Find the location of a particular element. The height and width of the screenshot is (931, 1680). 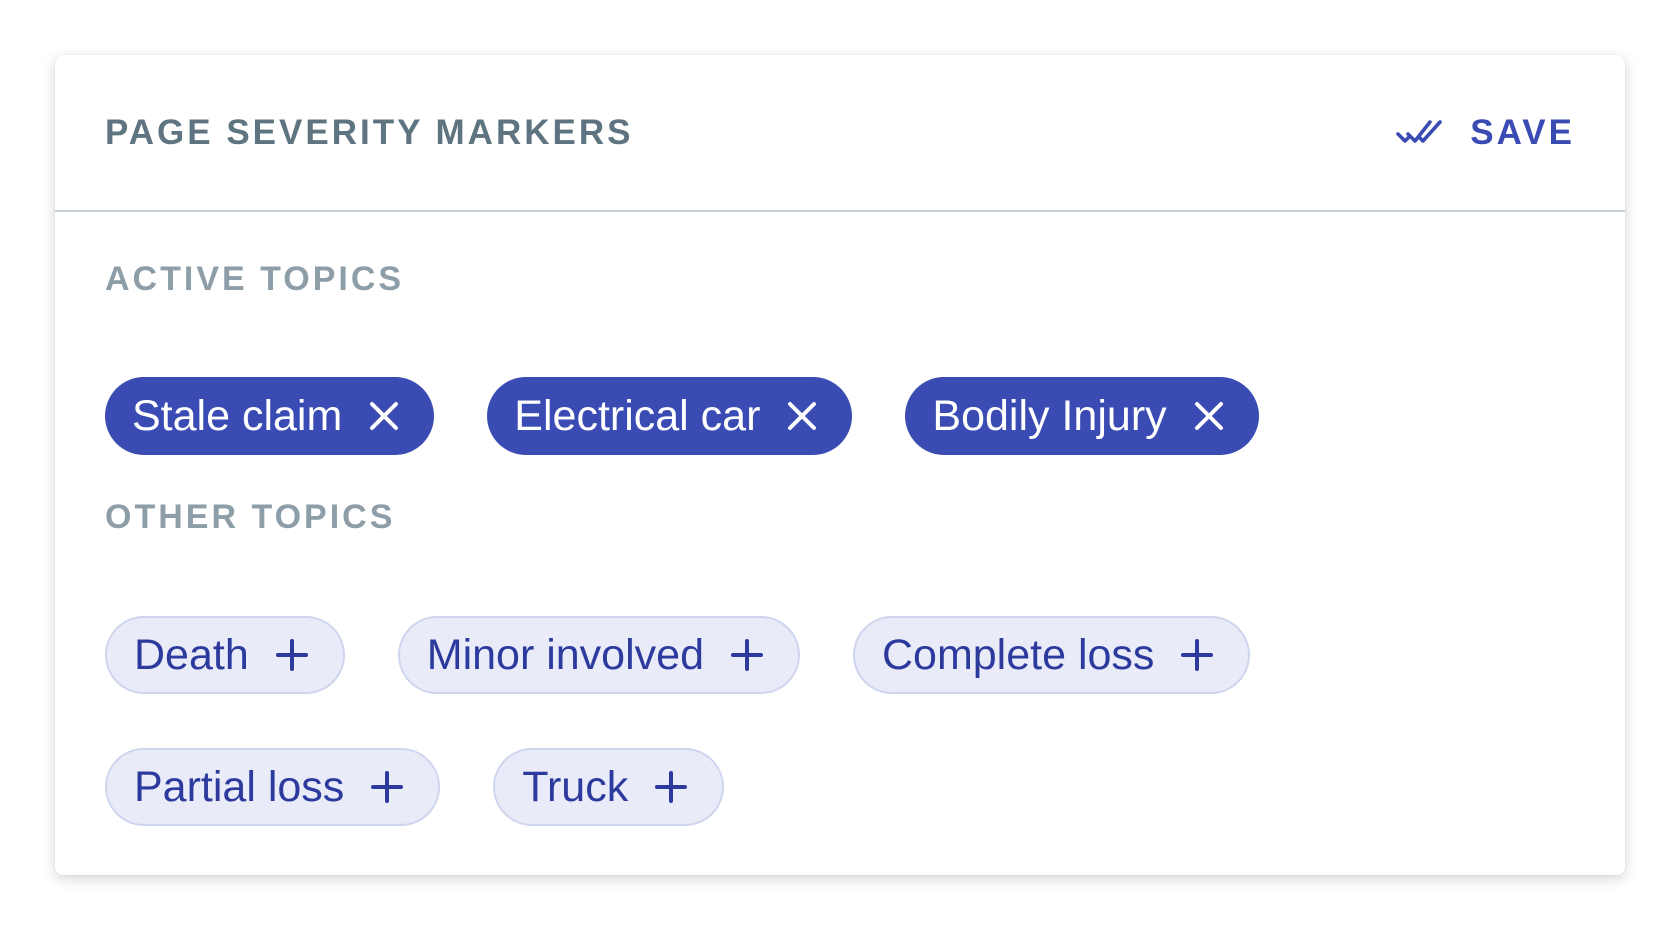

active-topic-chip-electrical-car: Electrical car is located at coordinates (670, 416).